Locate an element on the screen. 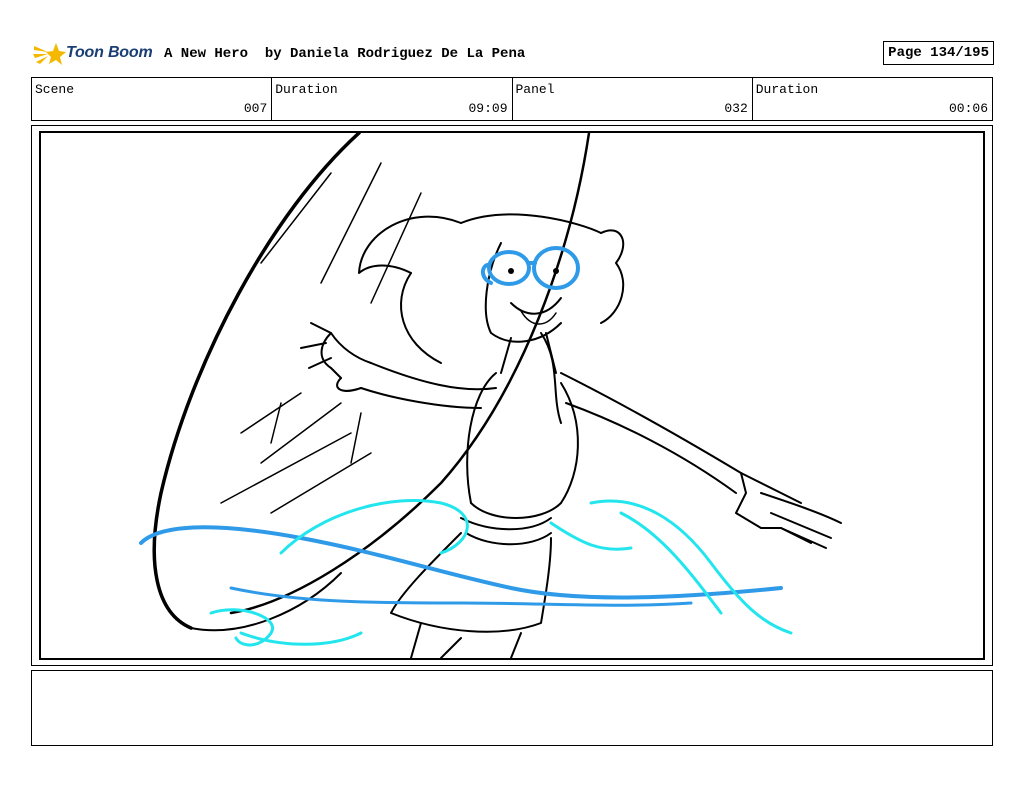  panel-cell: Panel 032 is located at coordinates (633, 99).